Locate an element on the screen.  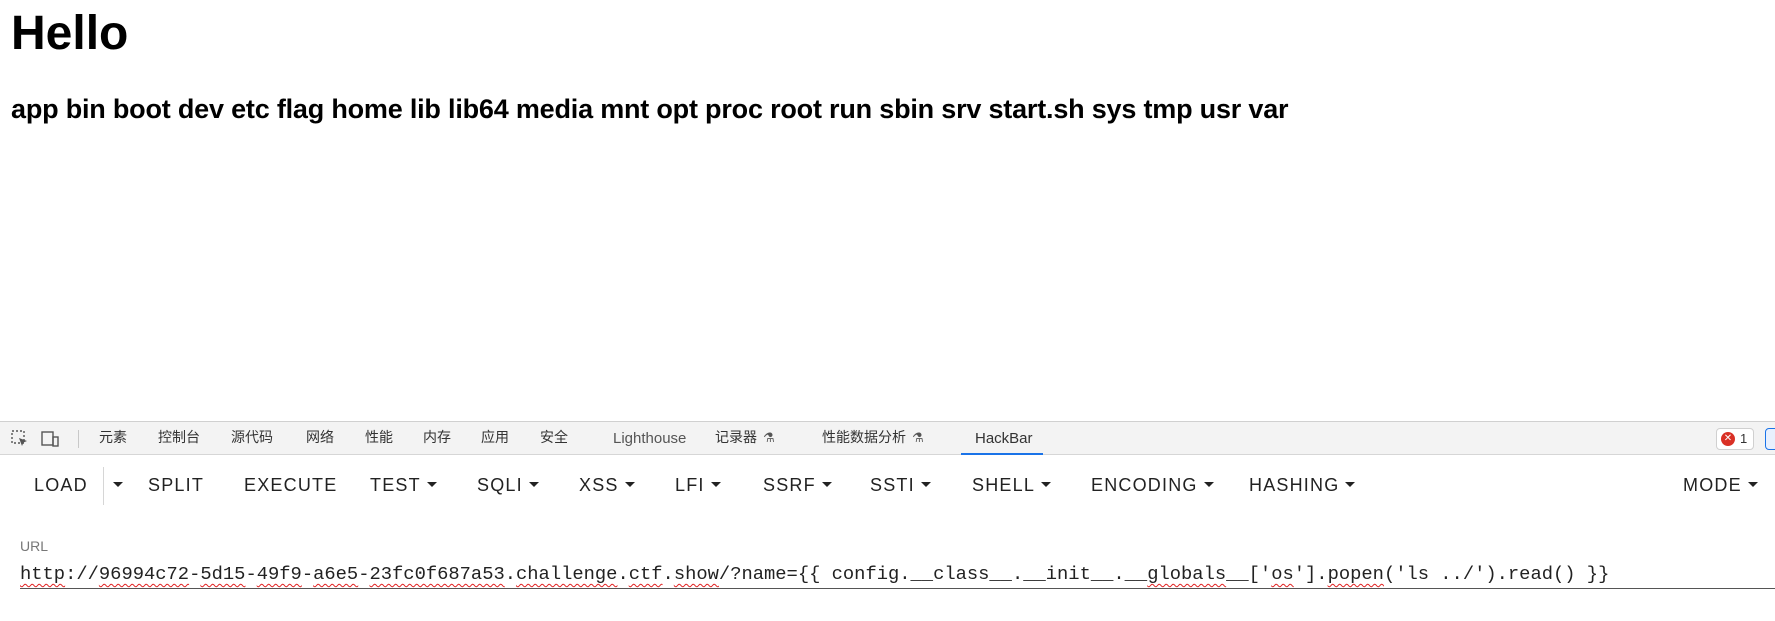
execute-button: EXECUTE is located at coordinates (290, 485).